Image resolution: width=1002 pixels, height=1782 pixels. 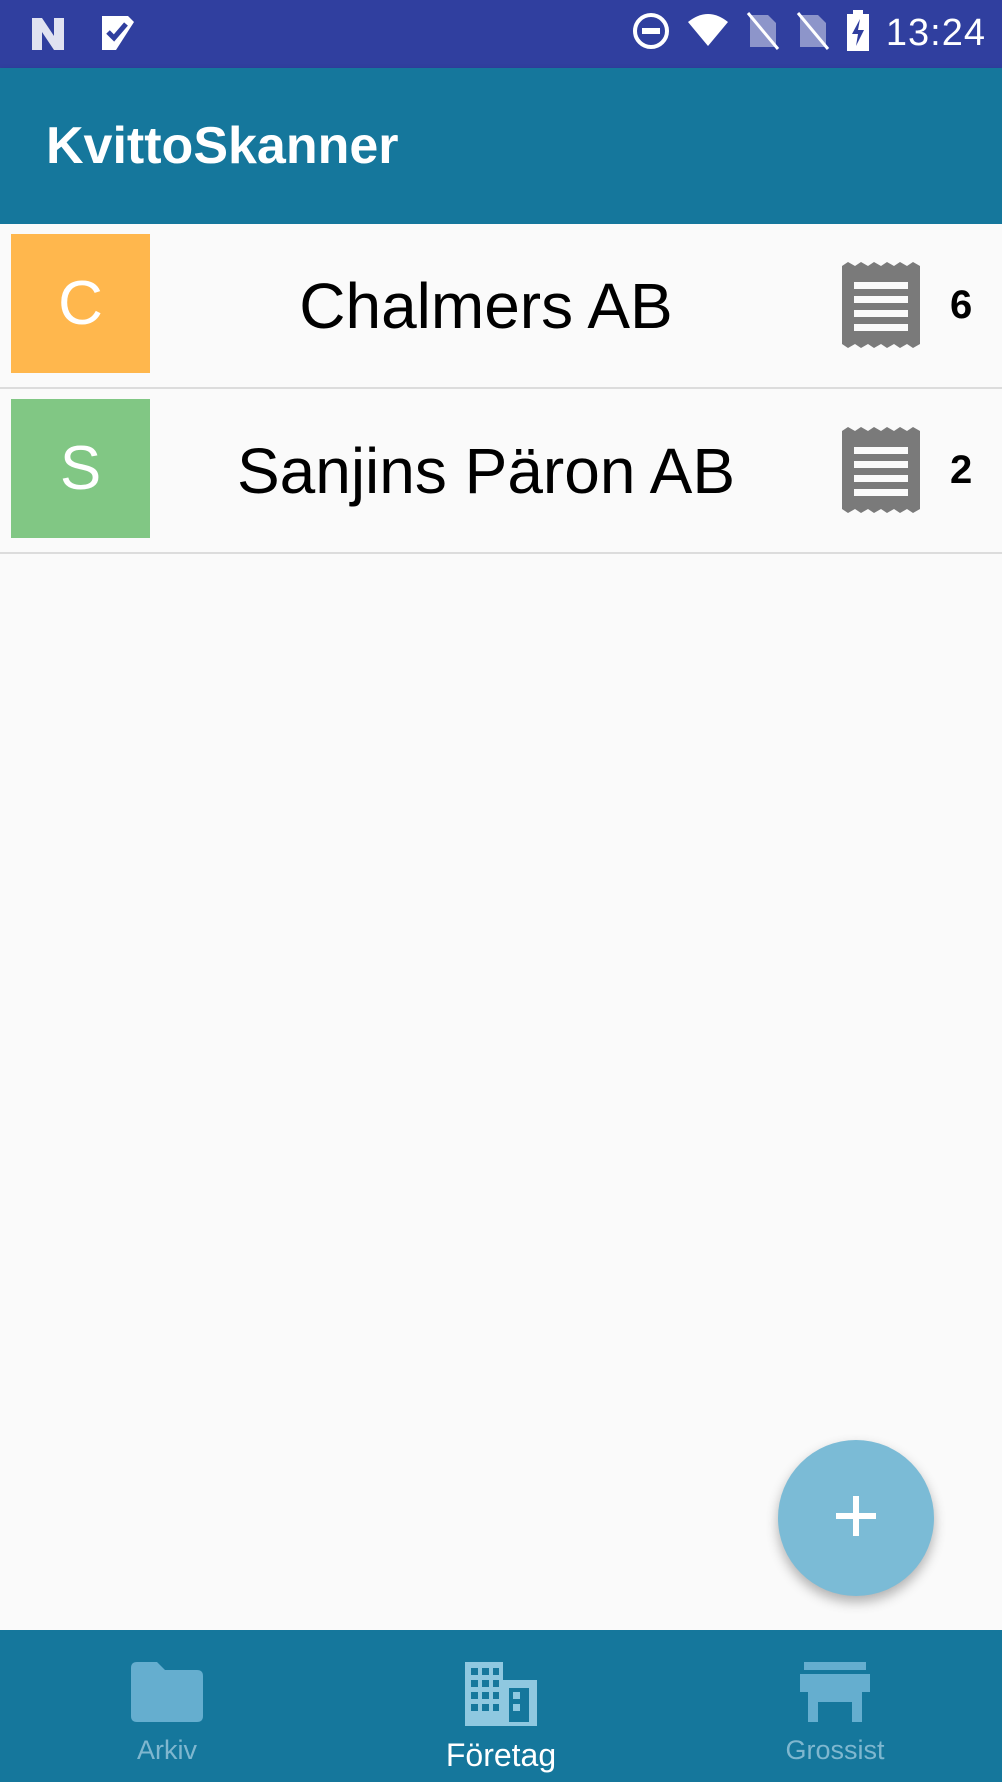 What do you see at coordinates (708, 33) in the screenshot?
I see `wifi-icon` at bounding box center [708, 33].